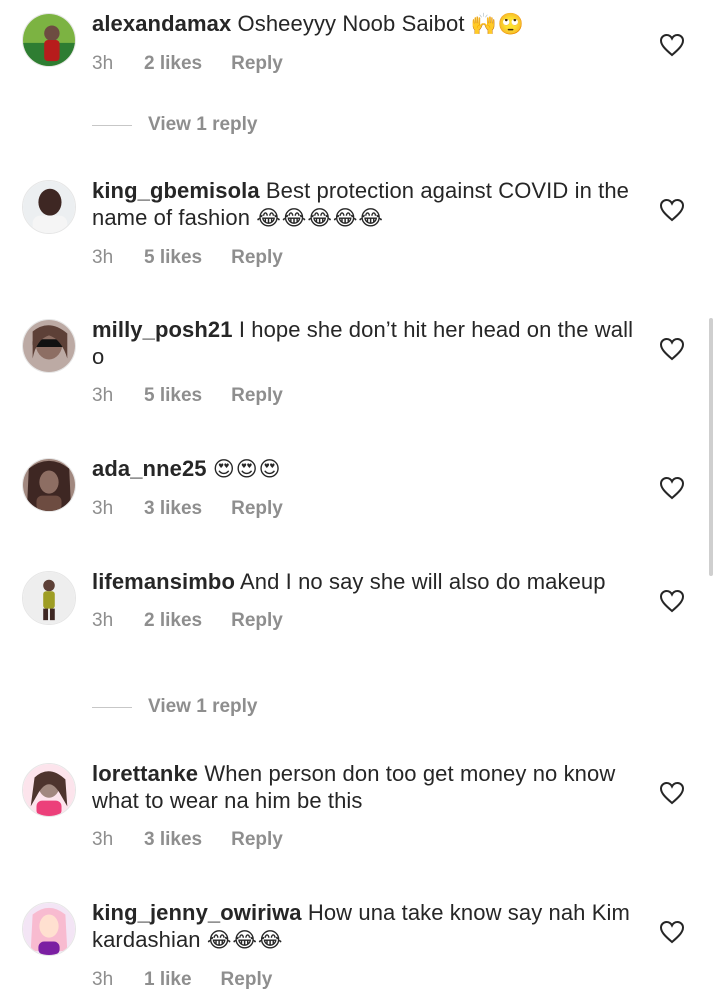  What do you see at coordinates (247, 469) in the screenshot?
I see `comment-emoji: 😍😍😍` at bounding box center [247, 469].